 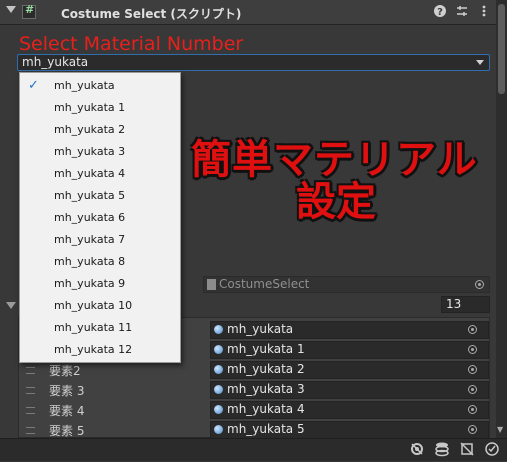 I want to click on dropdown-option-label: mh_yukata, so click(x=84, y=85).